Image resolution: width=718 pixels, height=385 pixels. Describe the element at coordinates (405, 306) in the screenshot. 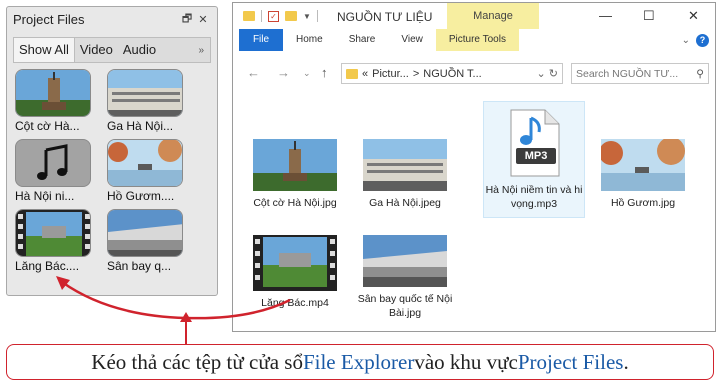

I see `file-name: Sân bay quốc tế Nội Bài.jpg` at that location.